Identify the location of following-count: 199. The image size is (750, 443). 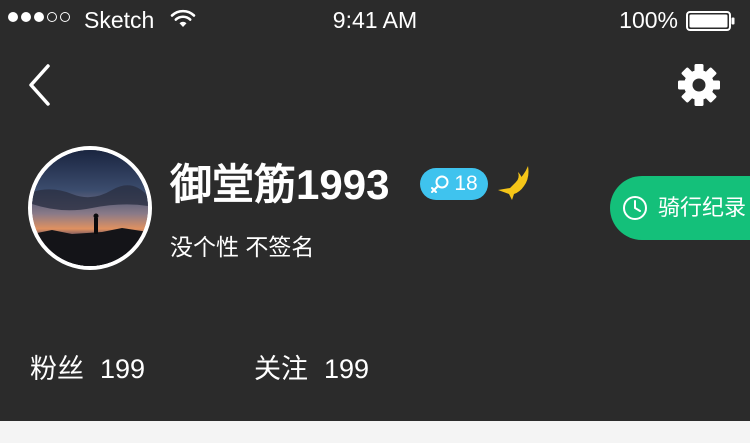
(347, 369).